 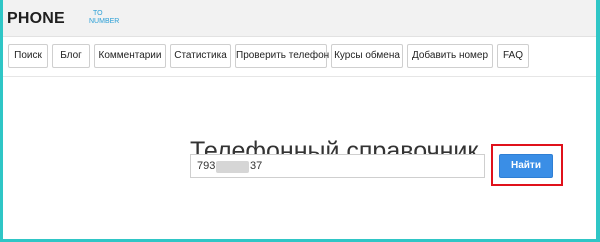 What do you see at coordinates (130, 56) in the screenshot?
I see `nav-item-comments: Комментарии` at bounding box center [130, 56].